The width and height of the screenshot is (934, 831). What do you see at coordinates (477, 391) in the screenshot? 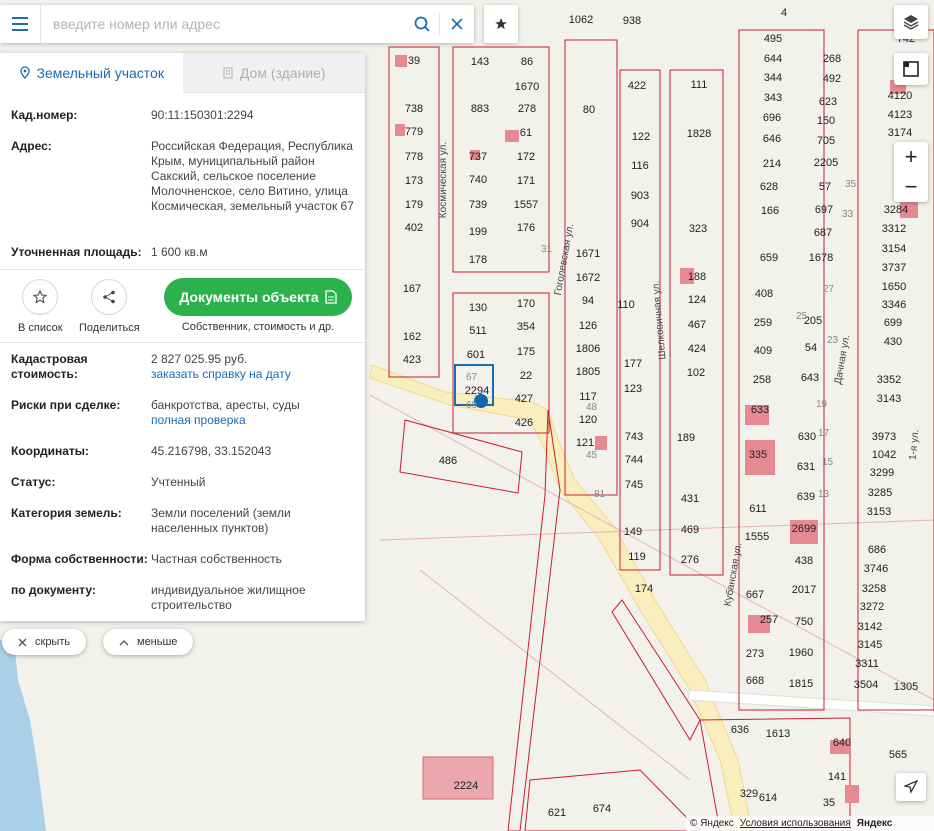
I see `parcel-label-2294: 2294` at bounding box center [477, 391].